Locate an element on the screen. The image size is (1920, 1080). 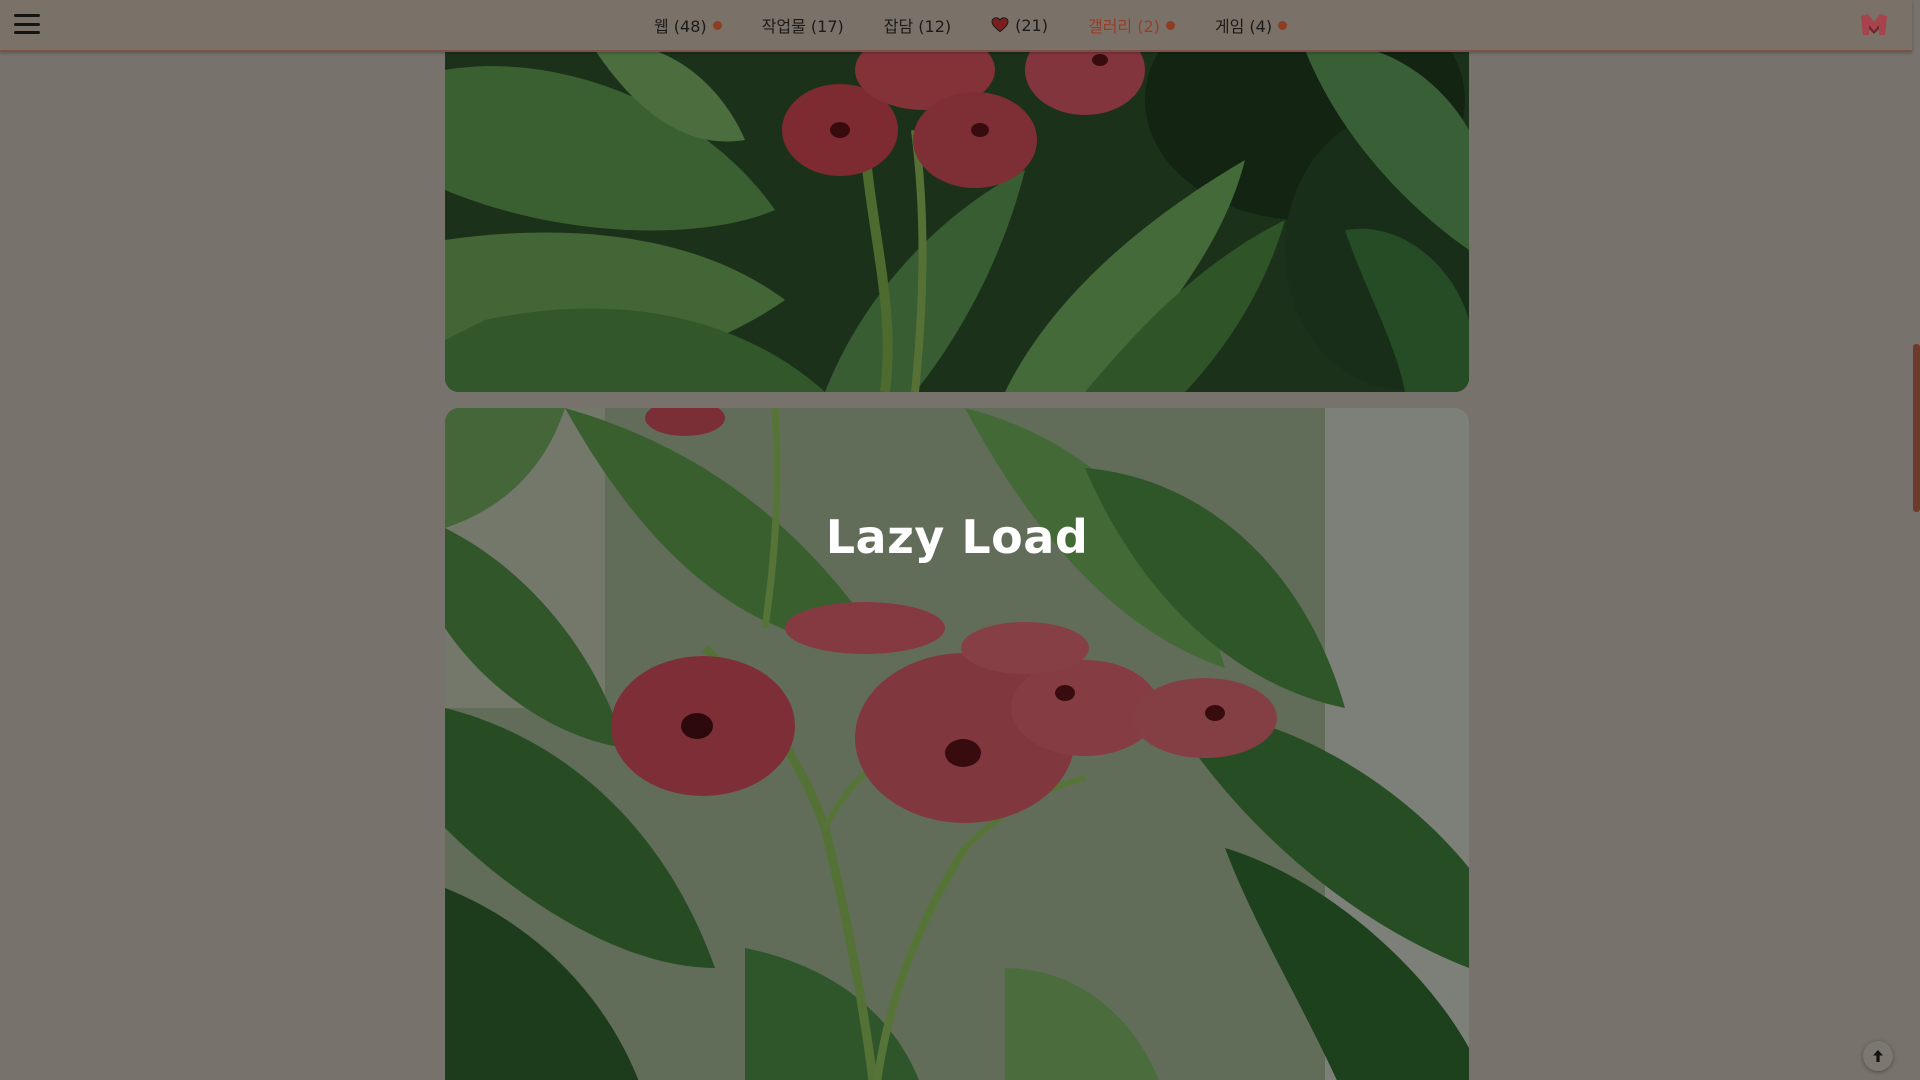
hamburger-menu-icon is located at coordinates (27, 25).